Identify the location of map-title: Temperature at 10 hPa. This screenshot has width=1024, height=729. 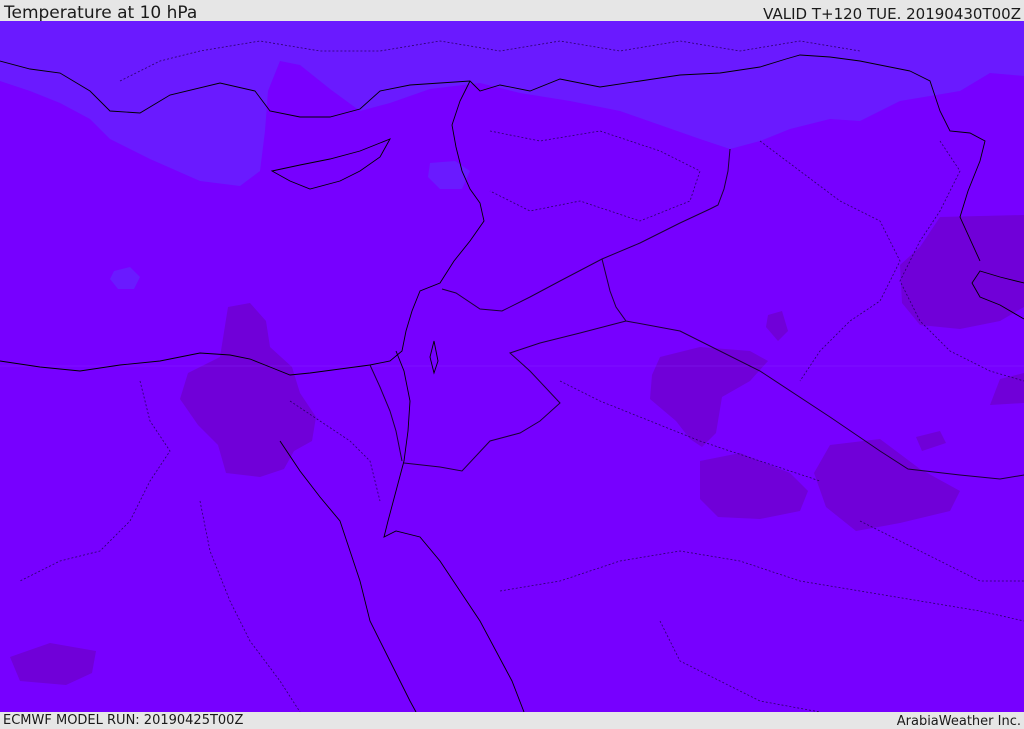
(101, 13).